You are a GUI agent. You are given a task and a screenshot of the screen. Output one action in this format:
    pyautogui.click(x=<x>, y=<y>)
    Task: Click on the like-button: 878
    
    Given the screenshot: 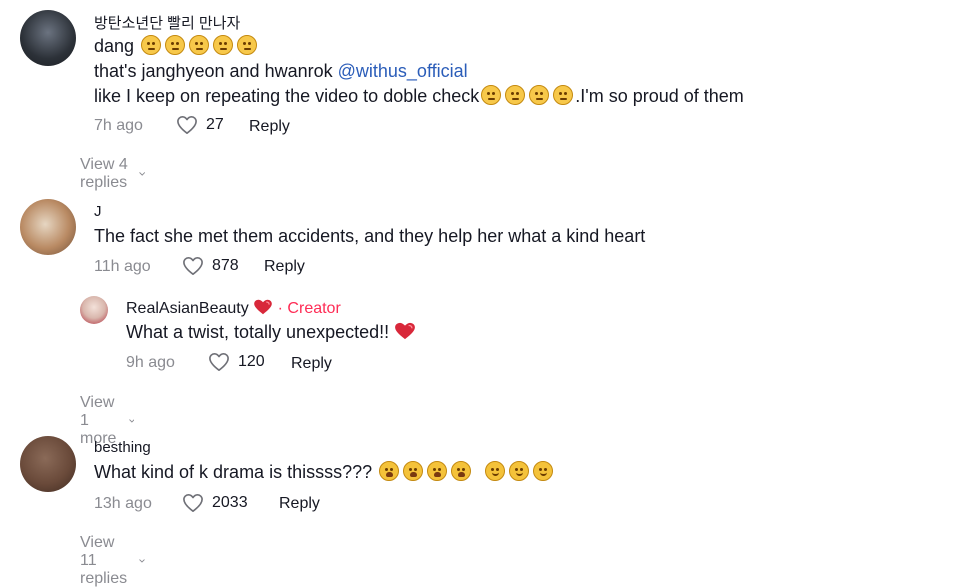 What is the action you would take?
    pyautogui.click(x=210, y=266)
    